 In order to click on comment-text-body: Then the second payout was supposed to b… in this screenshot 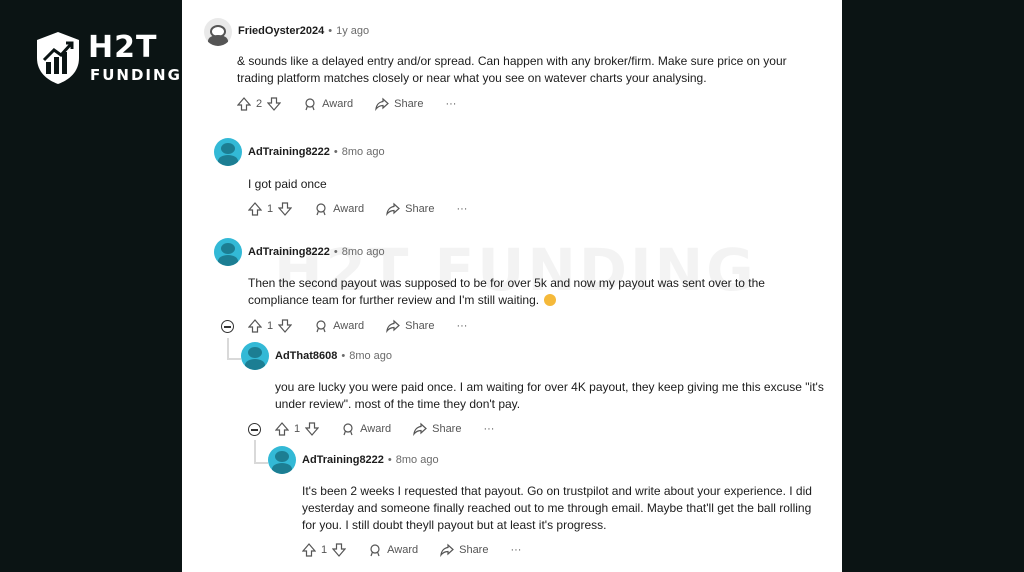, I will do `click(506, 291)`.